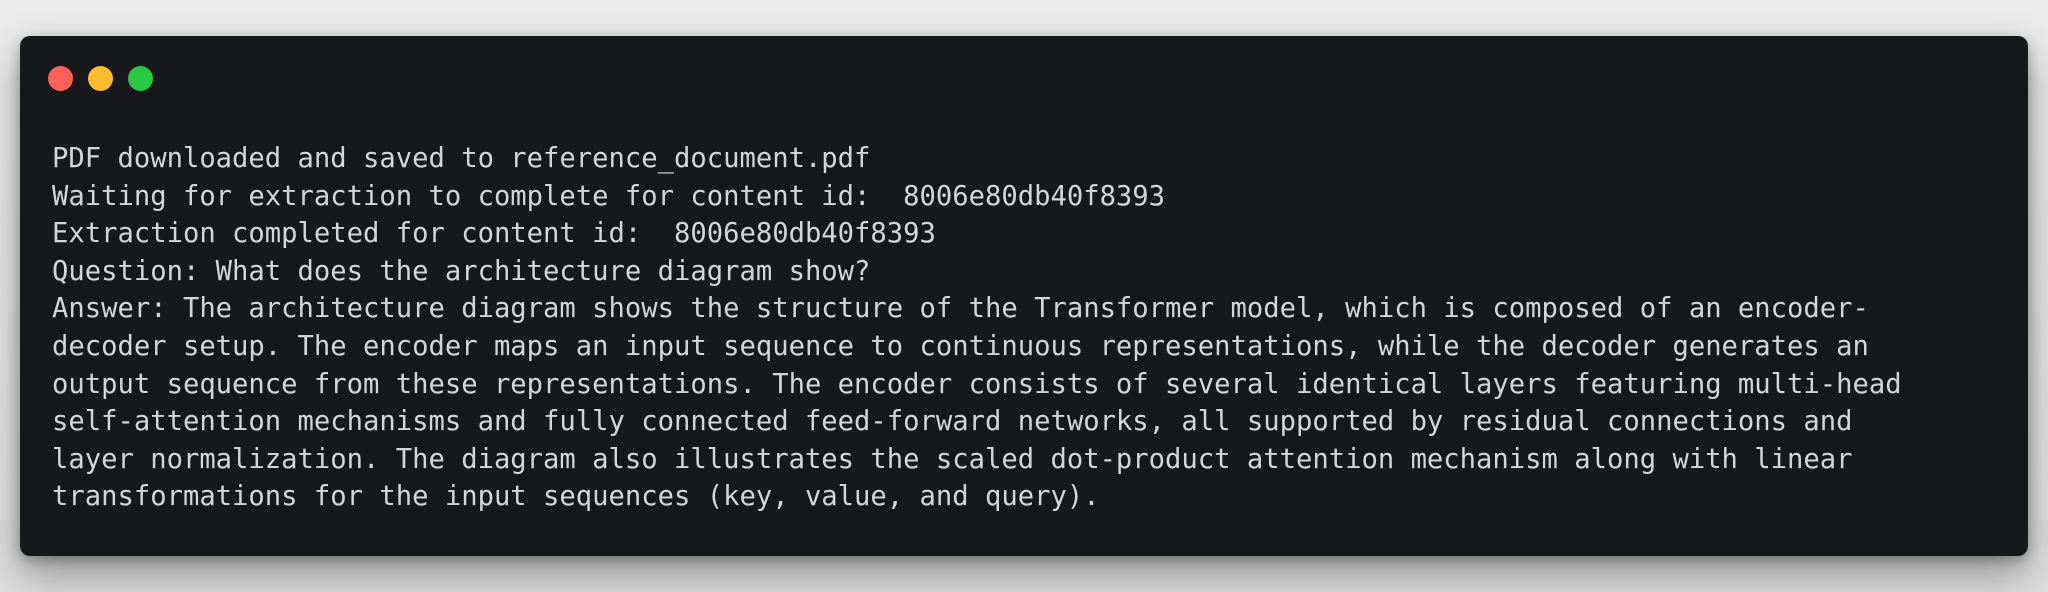 Image resolution: width=2048 pixels, height=592 pixels. I want to click on minimize-icon, so click(100, 78).